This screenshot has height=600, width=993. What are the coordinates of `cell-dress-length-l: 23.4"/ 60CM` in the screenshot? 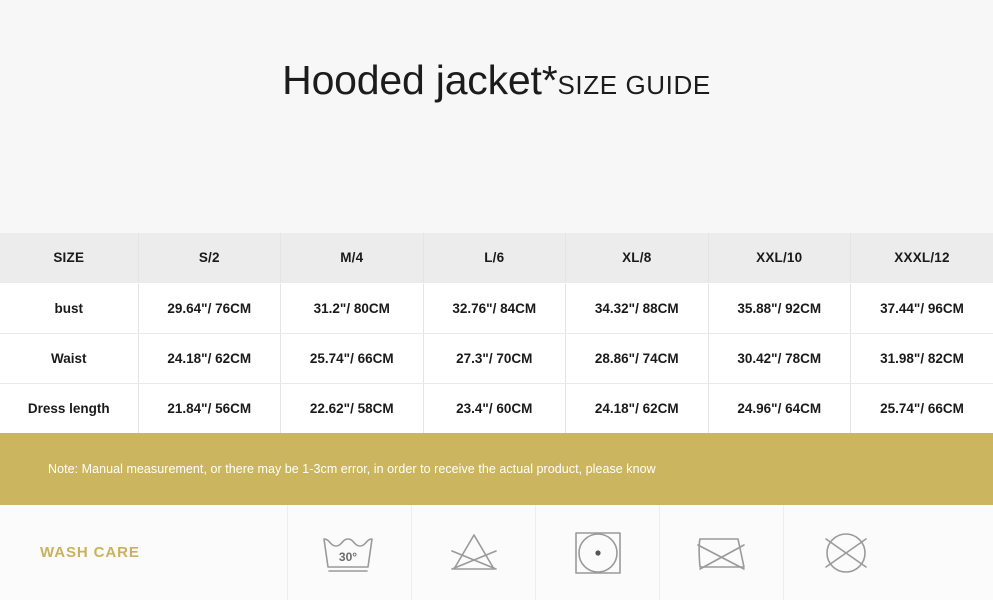 It's located at (494, 408).